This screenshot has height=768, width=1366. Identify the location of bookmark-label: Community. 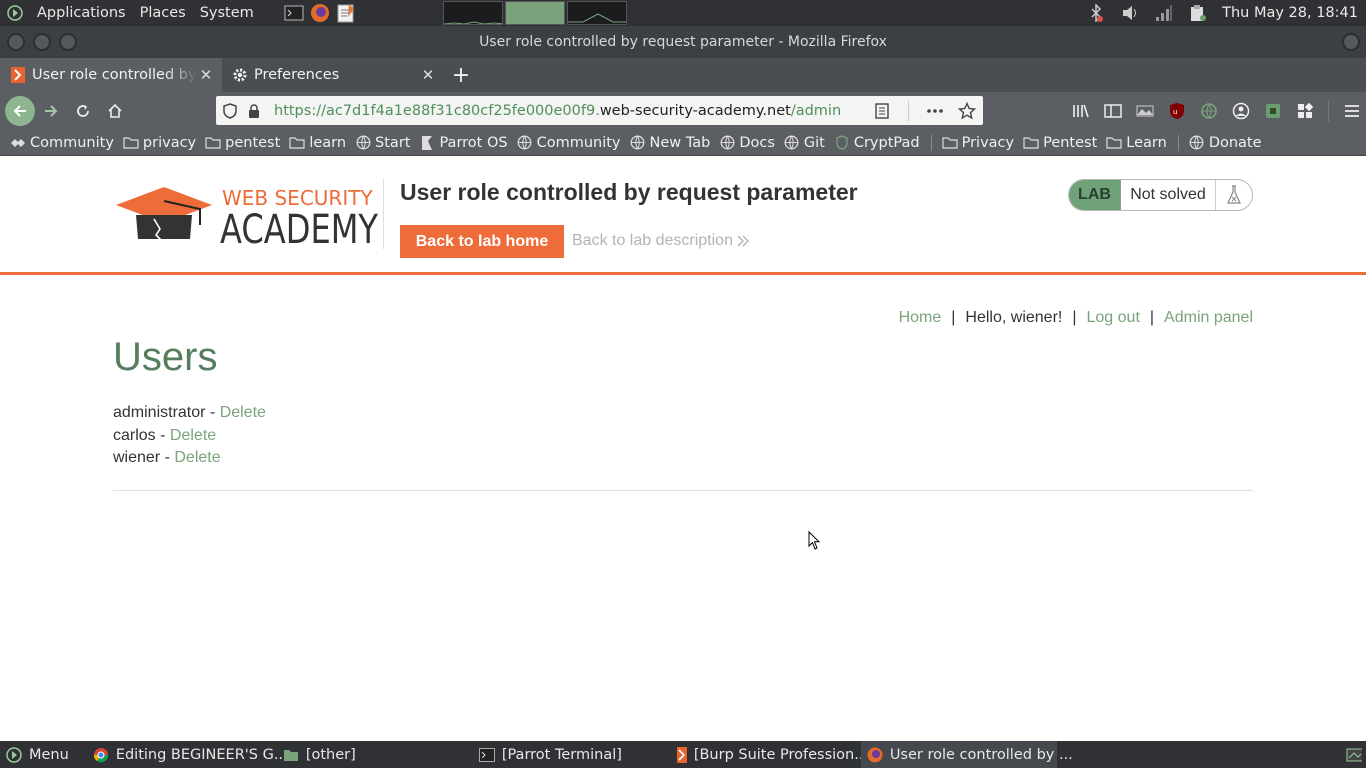
(72, 142).